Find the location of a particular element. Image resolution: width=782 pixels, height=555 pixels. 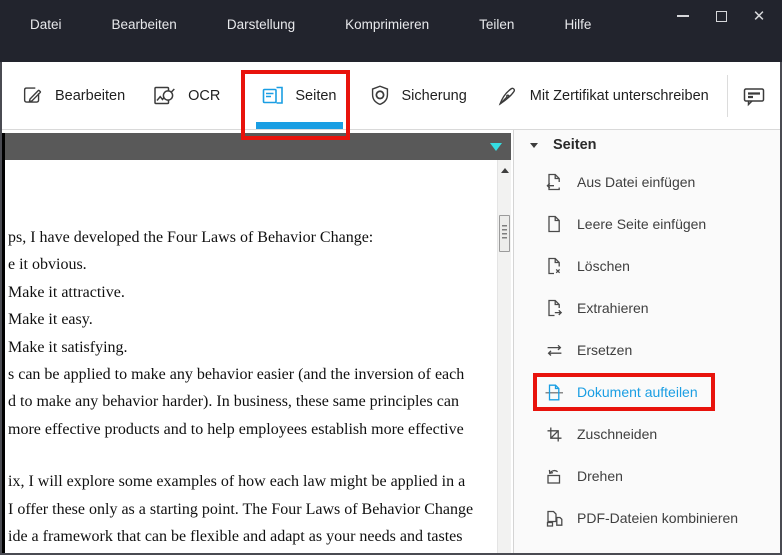

sidebar-item-extrahieren: Extrahieren is located at coordinates (648, 308).